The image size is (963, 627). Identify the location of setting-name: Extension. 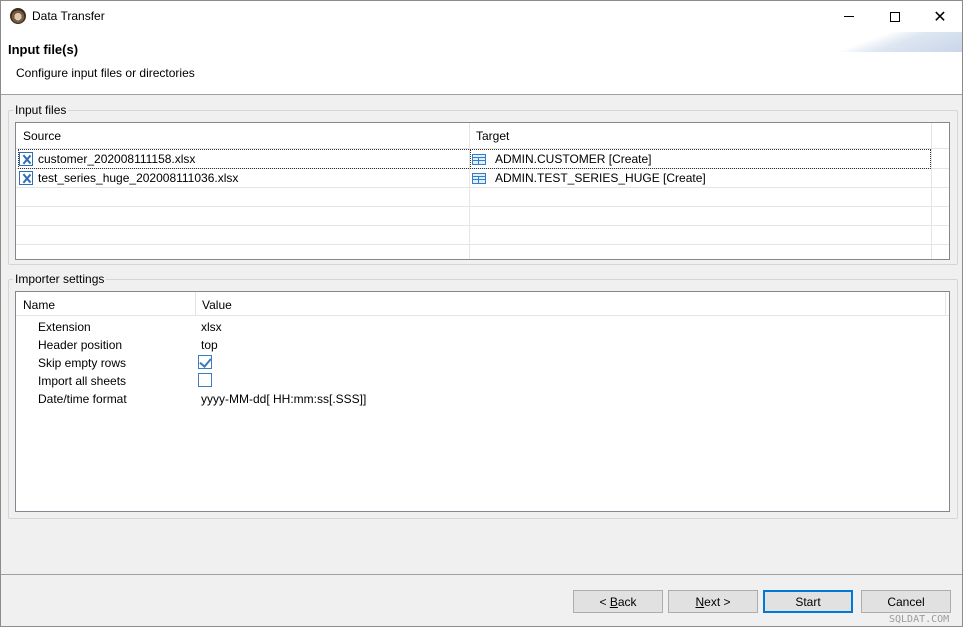
(64, 327).